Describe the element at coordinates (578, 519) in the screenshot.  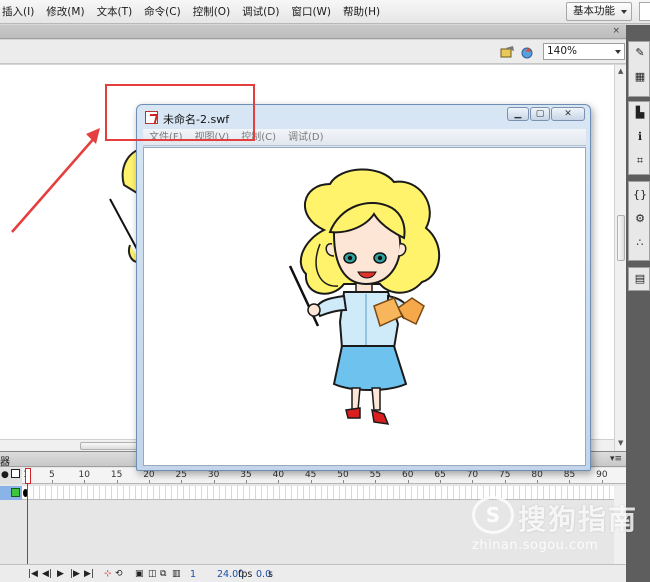
I see `watermark-brand: 搜狗指南` at that location.